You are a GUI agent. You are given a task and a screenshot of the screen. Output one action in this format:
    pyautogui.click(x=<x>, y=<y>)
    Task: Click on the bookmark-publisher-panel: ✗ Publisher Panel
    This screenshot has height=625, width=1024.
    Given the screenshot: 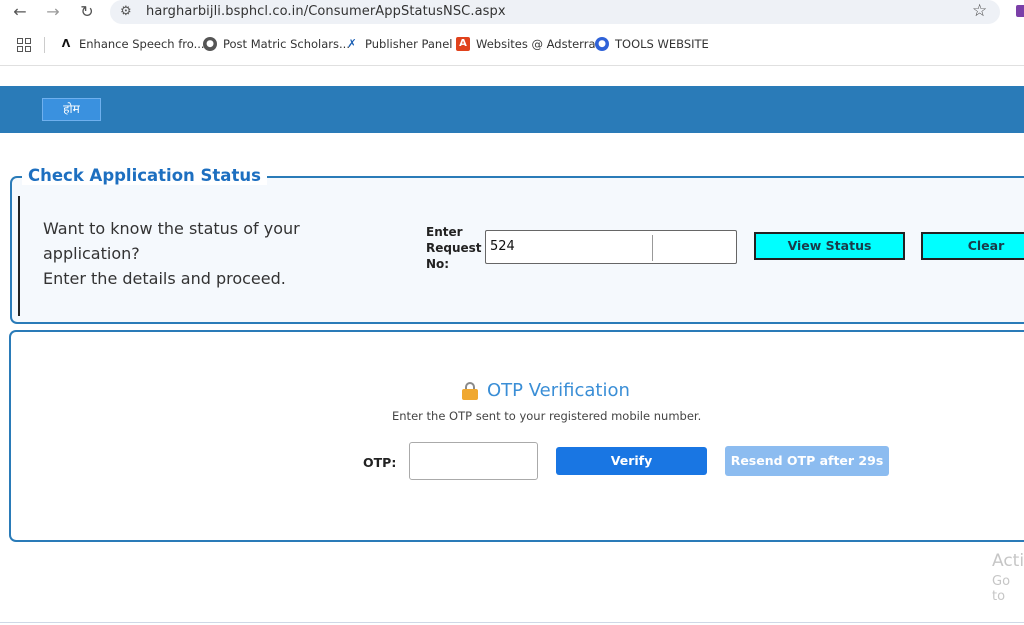 What is the action you would take?
    pyautogui.click(x=398, y=44)
    